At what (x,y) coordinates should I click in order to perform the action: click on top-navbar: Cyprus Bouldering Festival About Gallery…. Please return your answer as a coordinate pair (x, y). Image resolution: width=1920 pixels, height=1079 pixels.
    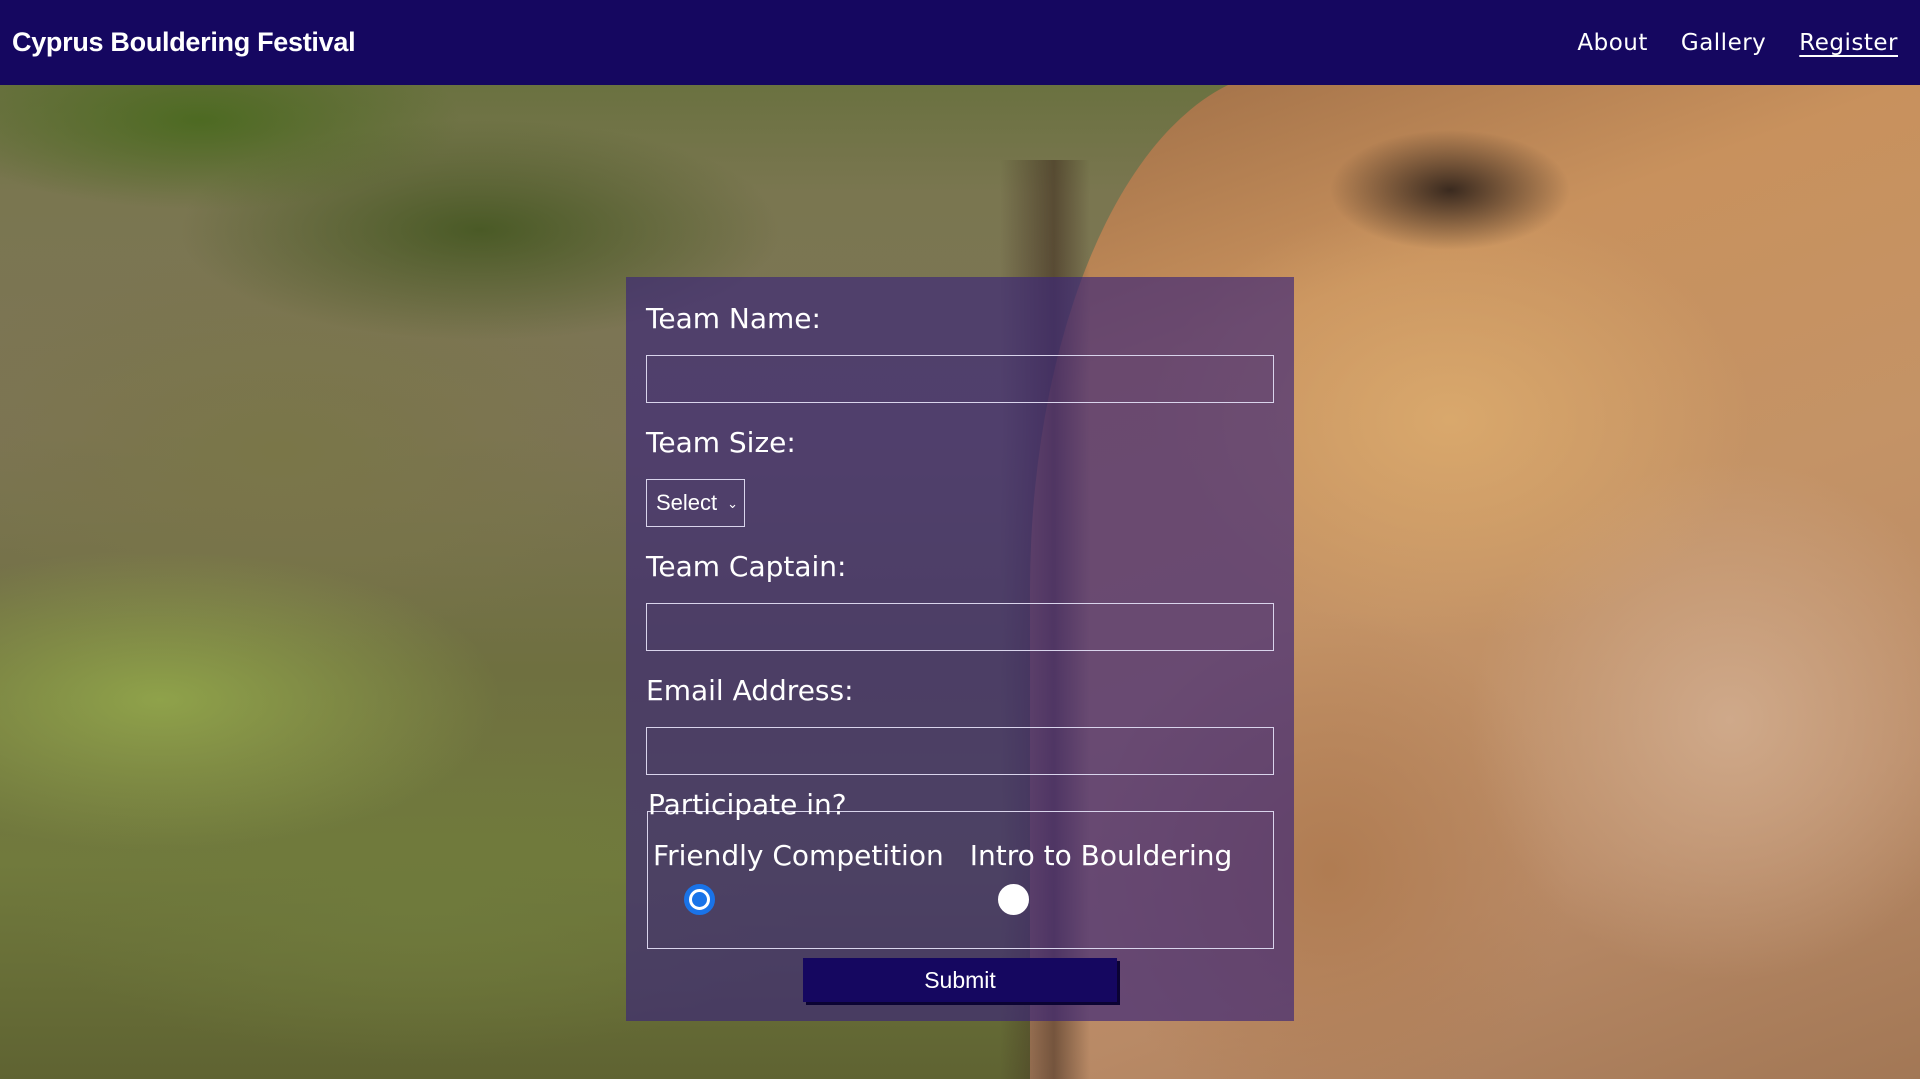
    Looking at the image, I should click on (960, 42).